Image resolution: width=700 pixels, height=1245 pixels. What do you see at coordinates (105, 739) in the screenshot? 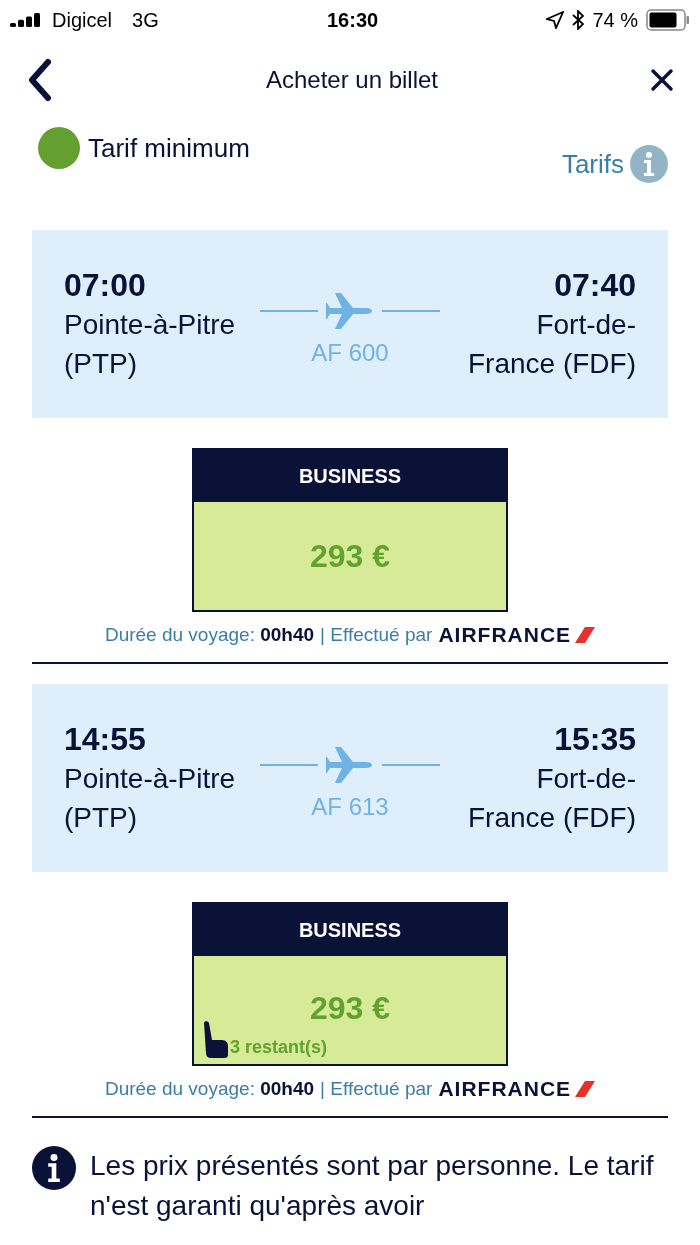
I see `departure-time: 14:55` at bounding box center [105, 739].